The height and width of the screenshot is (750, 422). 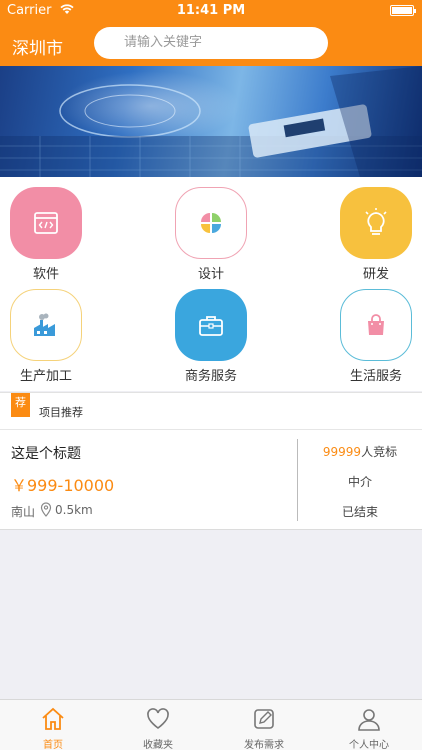 What do you see at coordinates (63, 485) in the screenshot?
I see `project-price: ￥999-10000` at bounding box center [63, 485].